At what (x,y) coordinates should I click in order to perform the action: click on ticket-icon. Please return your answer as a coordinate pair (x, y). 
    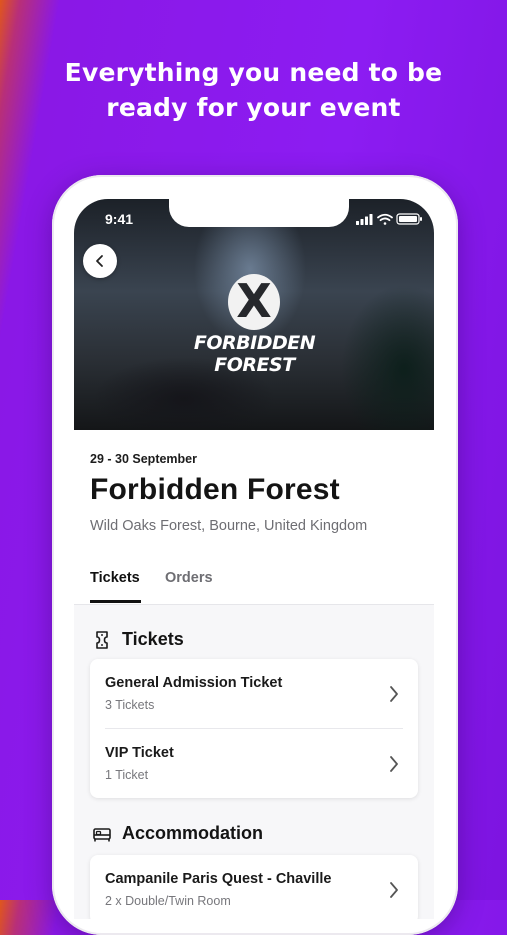
    Looking at the image, I should click on (102, 639).